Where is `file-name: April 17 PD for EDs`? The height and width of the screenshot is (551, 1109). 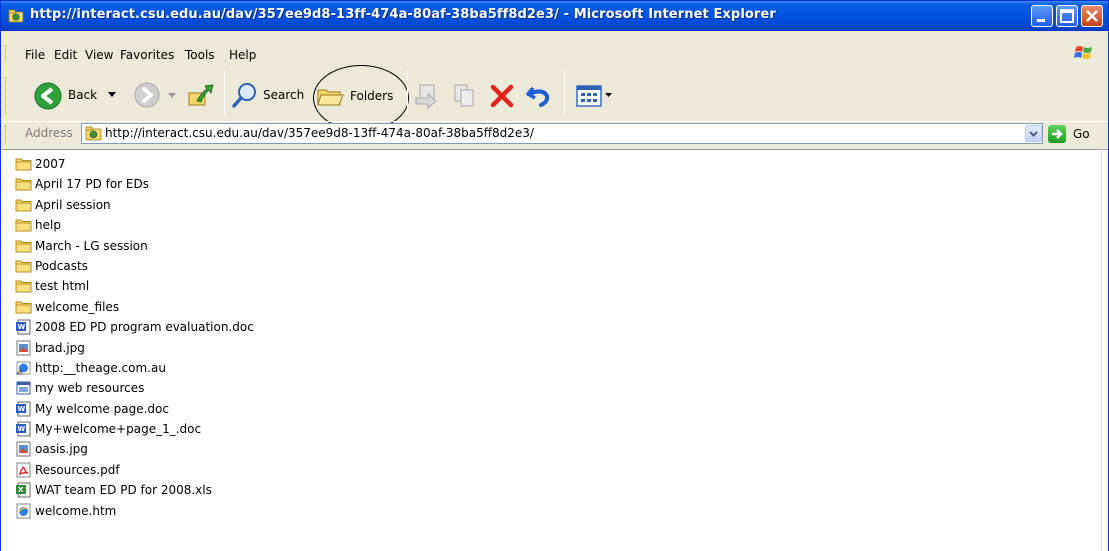 file-name: April 17 PD for EDs is located at coordinates (92, 184).